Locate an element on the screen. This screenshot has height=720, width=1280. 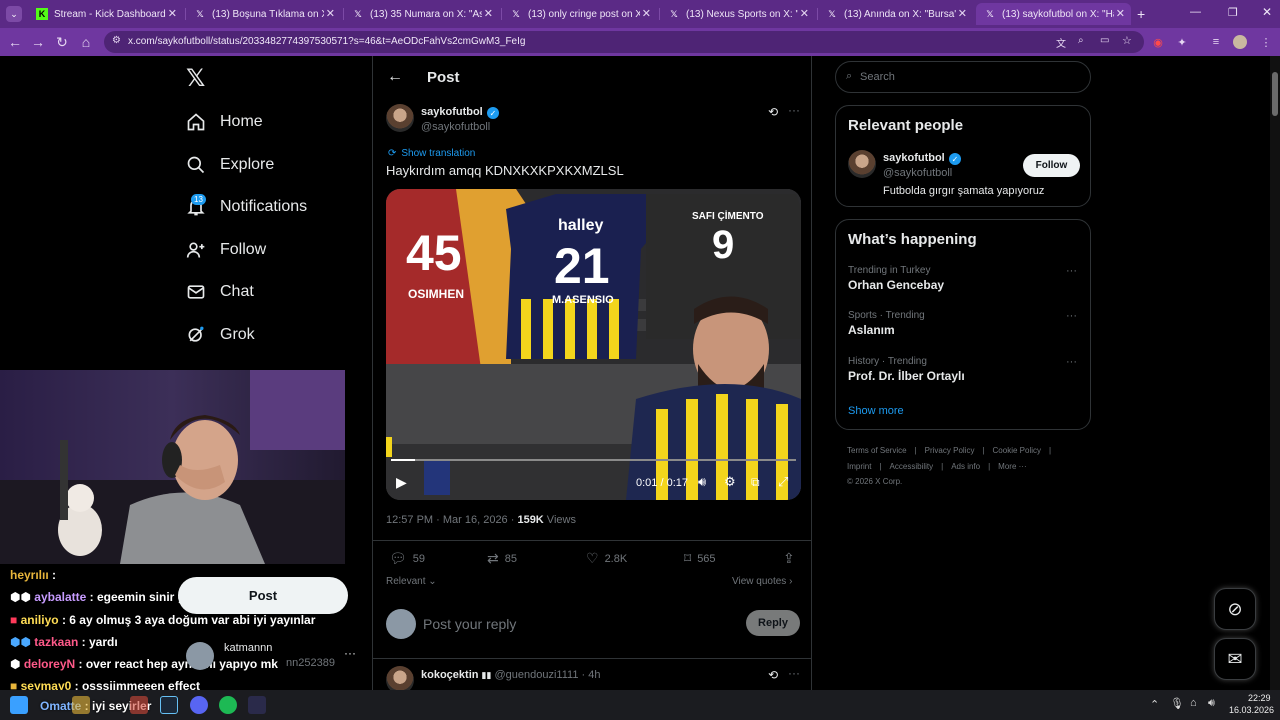
follow-button: Follow is located at coordinates (1051, 165).